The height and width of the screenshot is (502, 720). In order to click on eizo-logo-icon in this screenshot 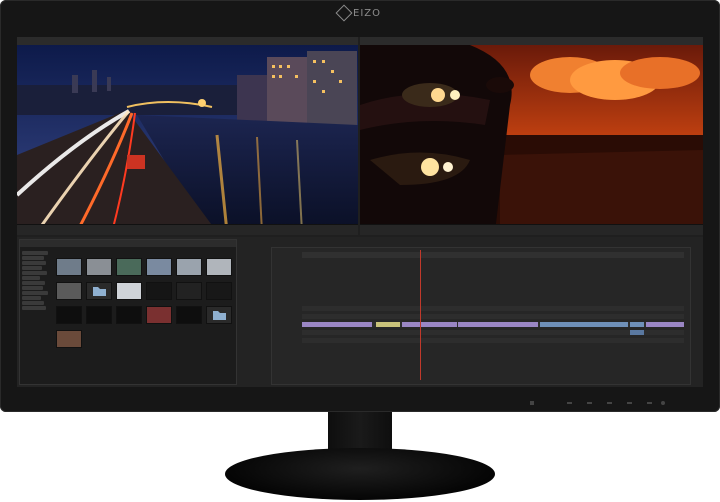, I will do `click(344, 13)`.